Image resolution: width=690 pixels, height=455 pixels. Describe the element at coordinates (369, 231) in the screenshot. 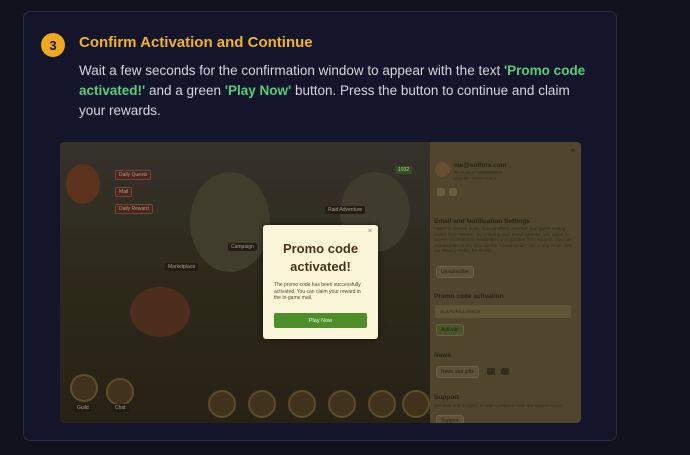

I see `modal-close-icon: ×` at that location.